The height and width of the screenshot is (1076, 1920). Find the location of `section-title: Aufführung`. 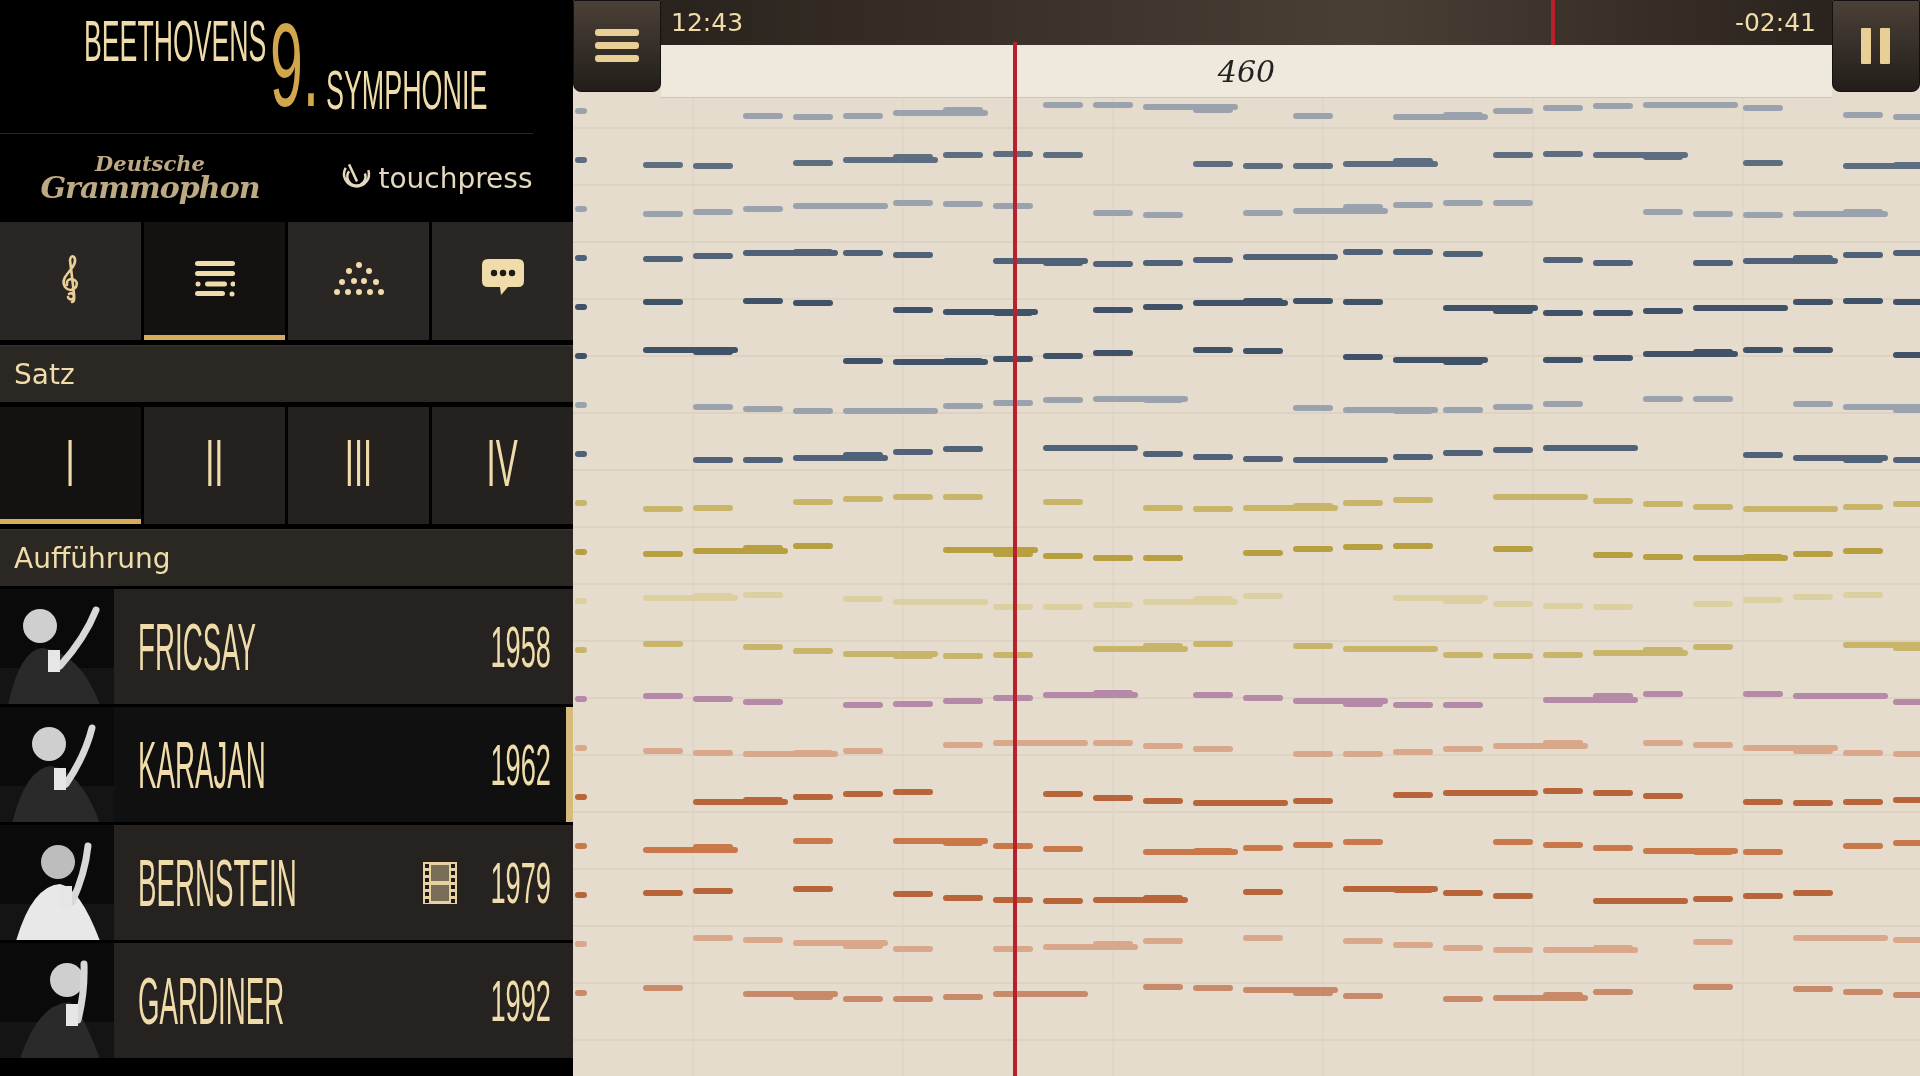

section-title: Aufführung is located at coordinates (92, 558).